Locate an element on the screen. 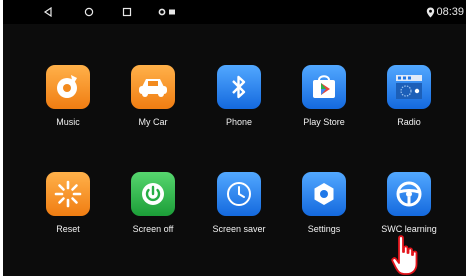 The width and height of the screenshot is (469, 278). app-label: Screen saver is located at coordinates (239, 229).